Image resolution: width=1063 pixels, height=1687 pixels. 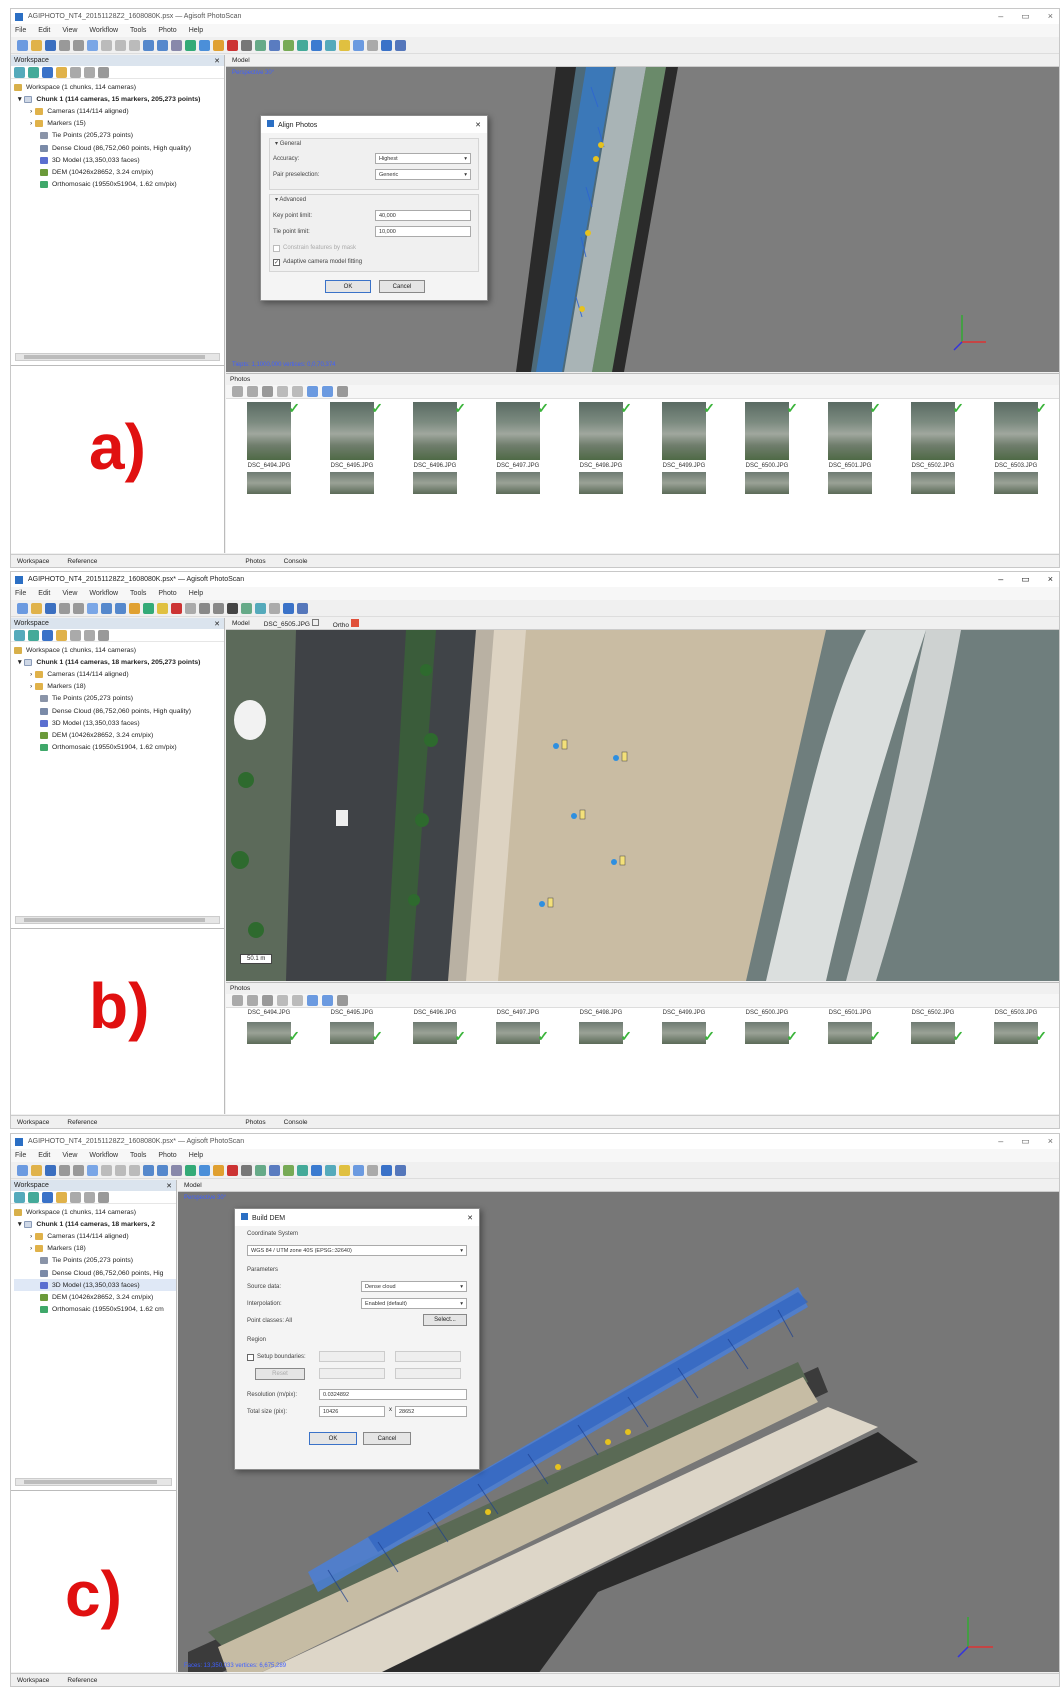 What do you see at coordinates (354, 622) in the screenshot?
I see `close-tab-icon` at bounding box center [354, 622].